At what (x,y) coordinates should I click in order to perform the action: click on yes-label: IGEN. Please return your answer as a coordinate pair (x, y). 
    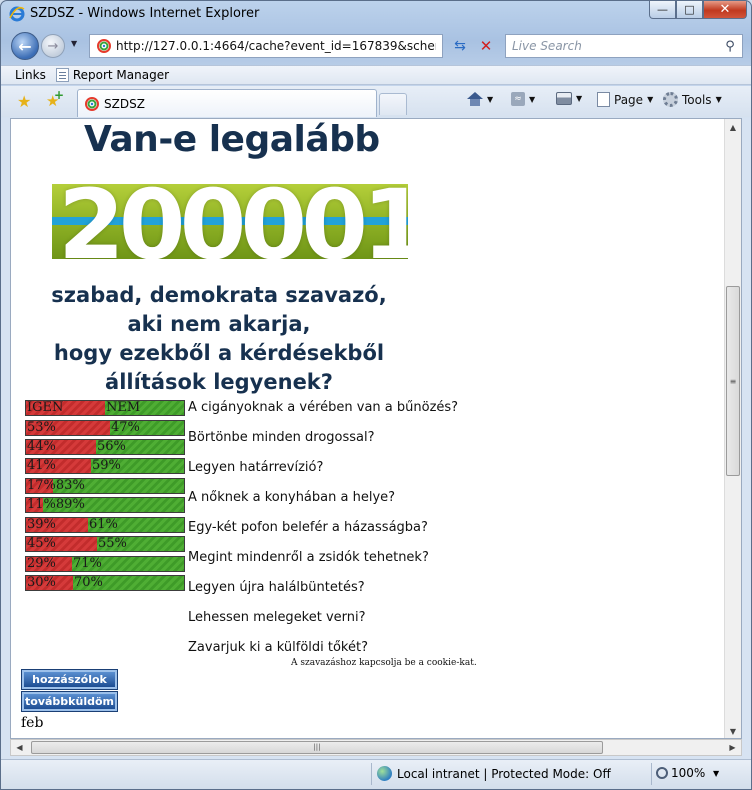
    Looking at the image, I should click on (45, 407).